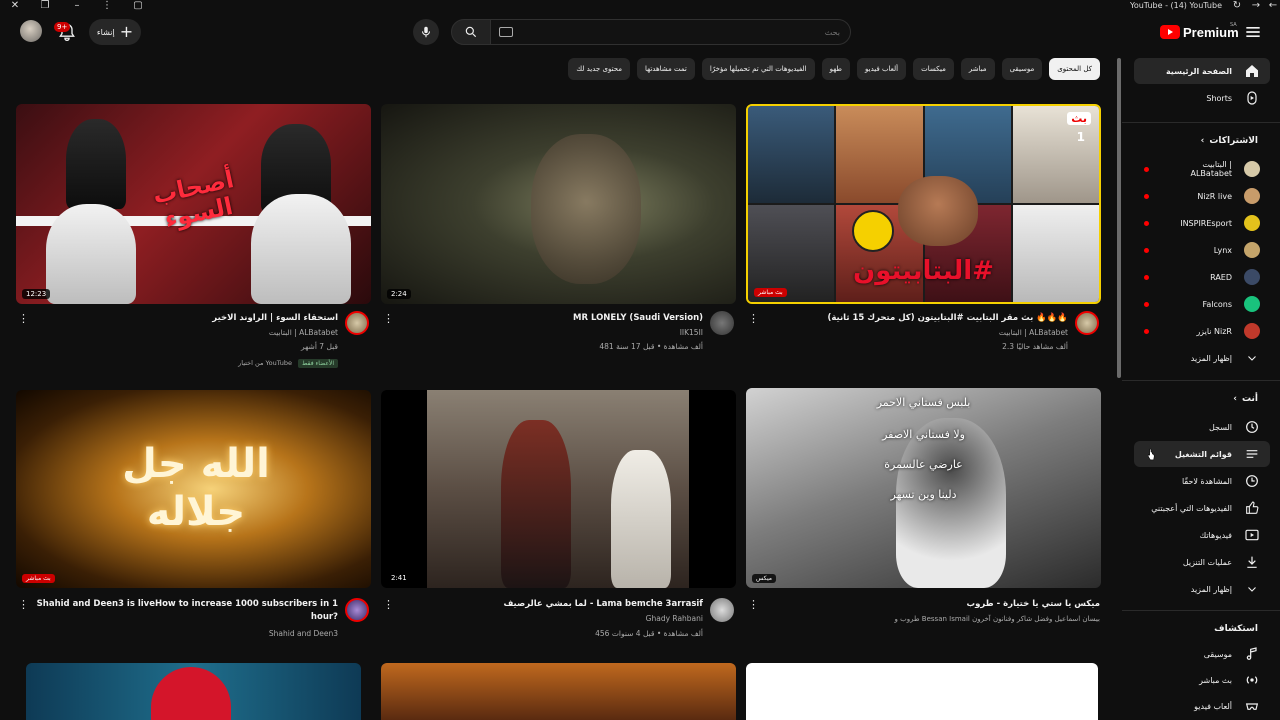 The image size is (1280, 720). I want to click on window-menu-icon: ⋮, so click(107, 6).